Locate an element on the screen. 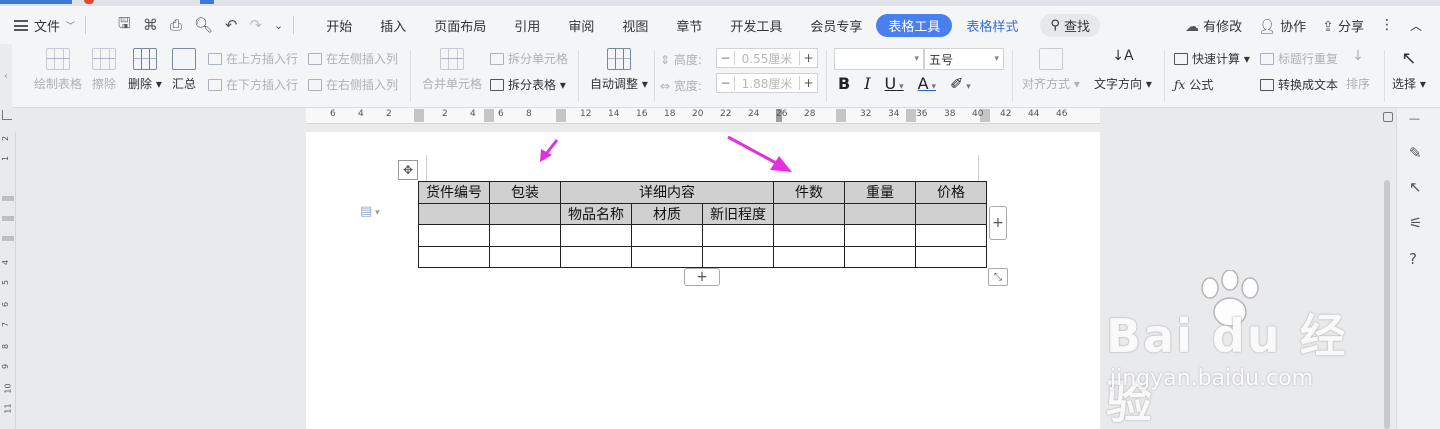 This screenshot has height=429, width=1440. table-cell: 重量 is located at coordinates (880, 192).